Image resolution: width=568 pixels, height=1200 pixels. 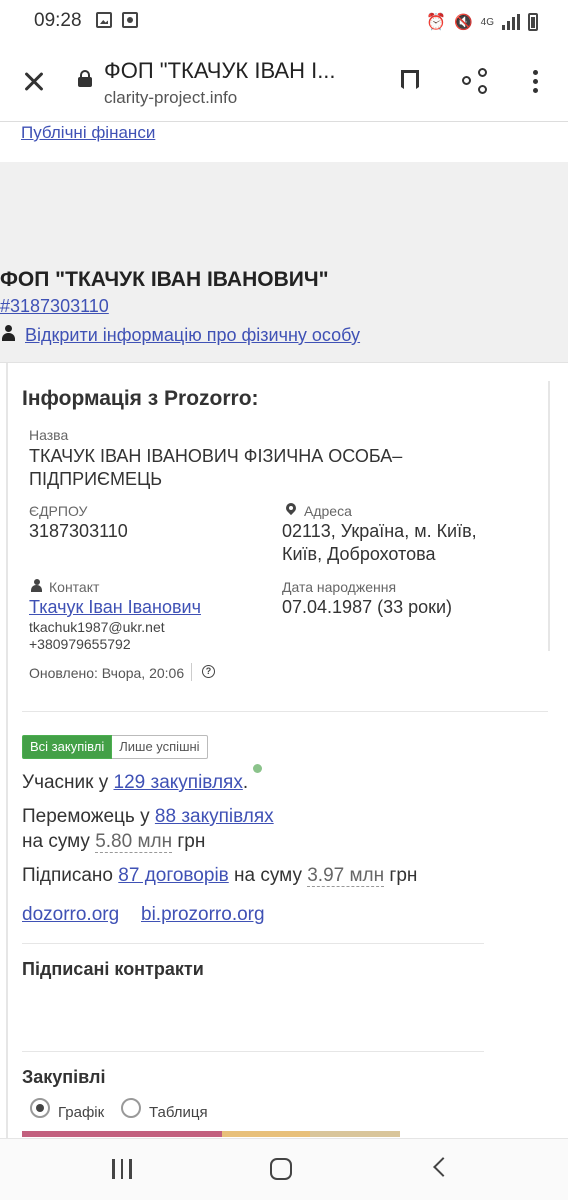 I want to click on signal-icon, so click(x=511, y=22).